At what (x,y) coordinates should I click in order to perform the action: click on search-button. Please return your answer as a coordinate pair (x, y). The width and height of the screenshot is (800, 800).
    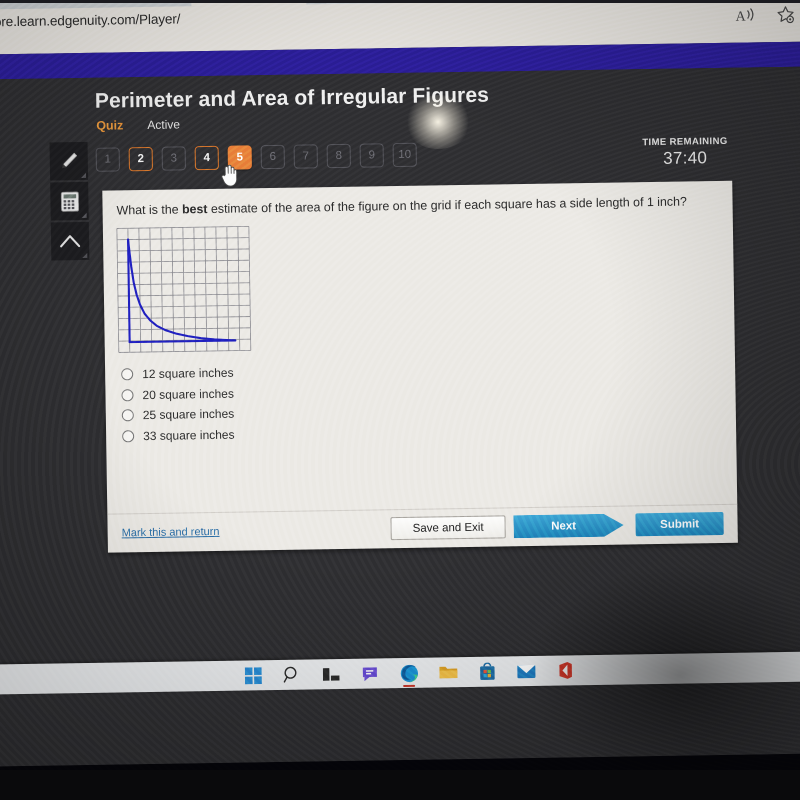
    Looking at the image, I should click on (292, 675).